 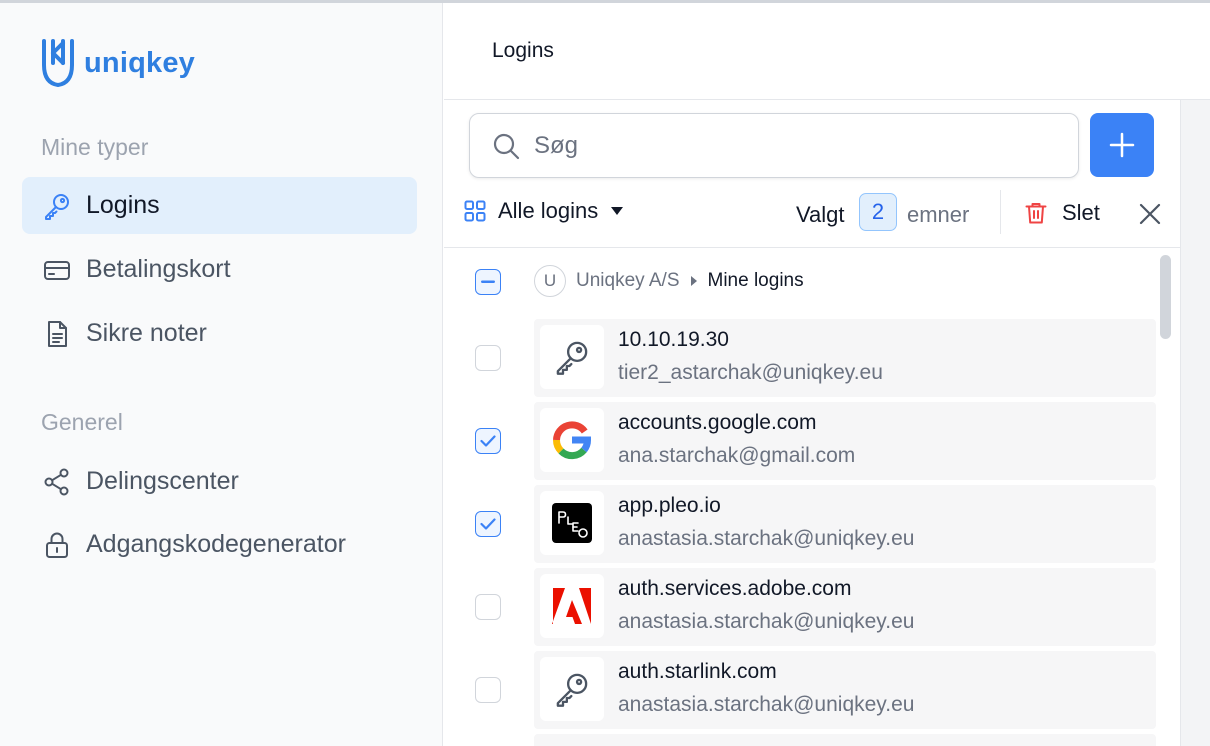 What do you see at coordinates (162, 481) in the screenshot?
I see `sidebar-item-label: Delingscenter` at bounding box center [162, 481].